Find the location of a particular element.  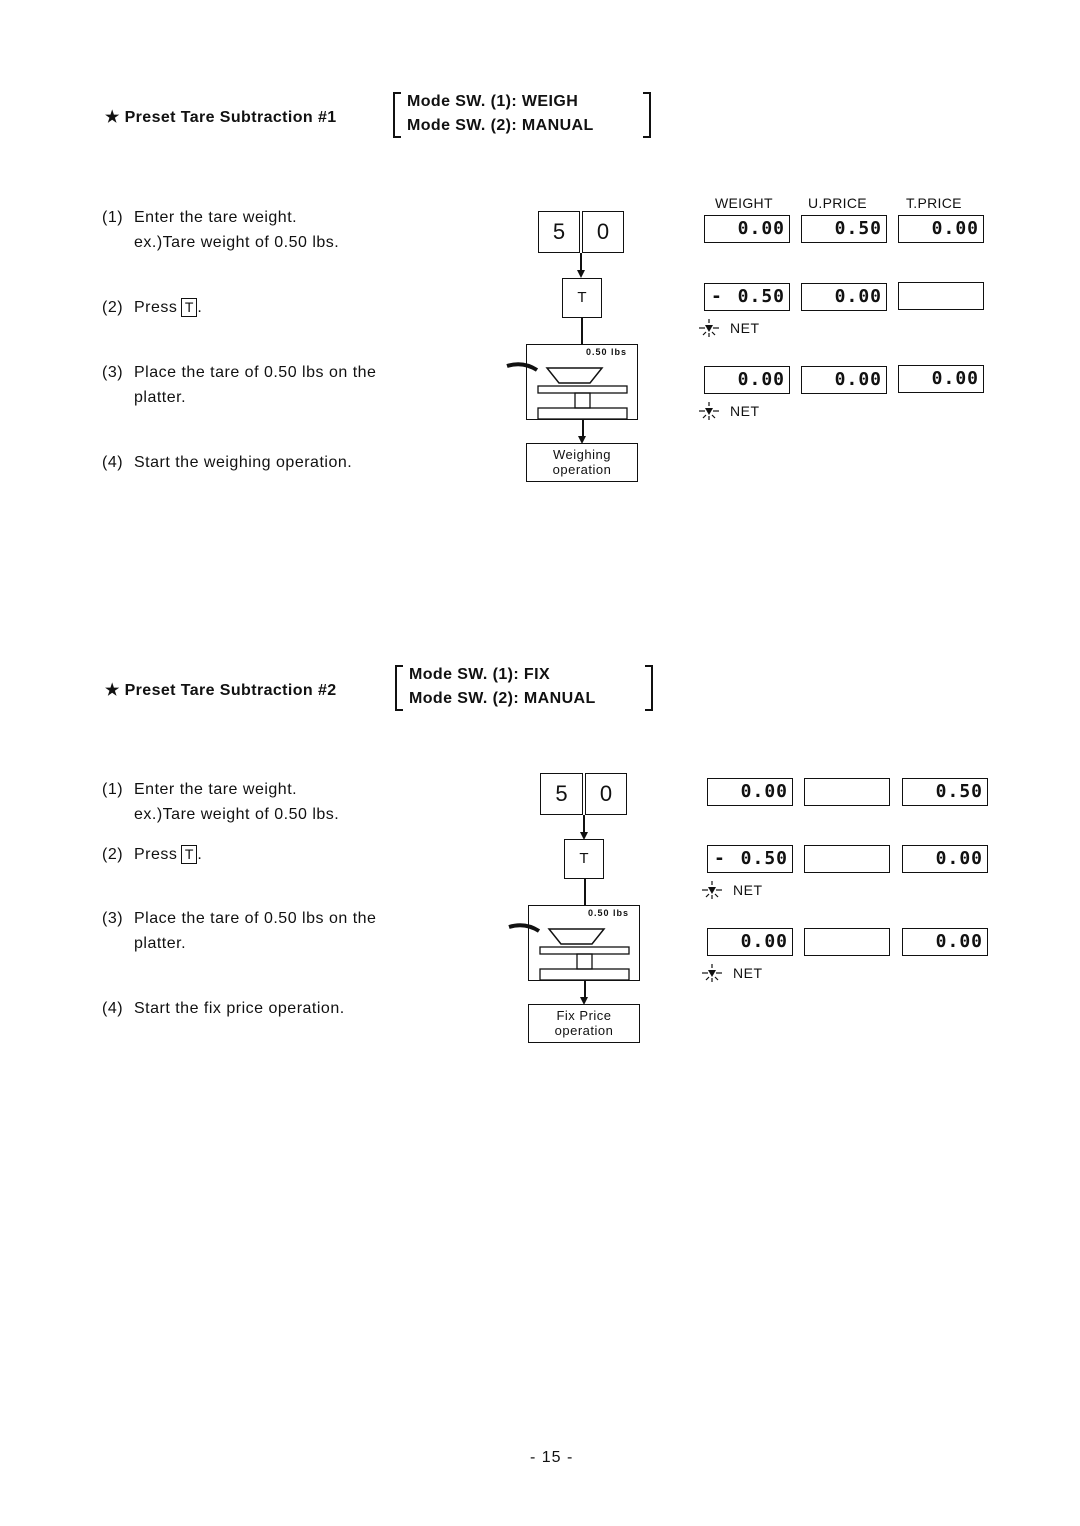

header-unit-price: U.PRICE is located at coordinates (837, 203).